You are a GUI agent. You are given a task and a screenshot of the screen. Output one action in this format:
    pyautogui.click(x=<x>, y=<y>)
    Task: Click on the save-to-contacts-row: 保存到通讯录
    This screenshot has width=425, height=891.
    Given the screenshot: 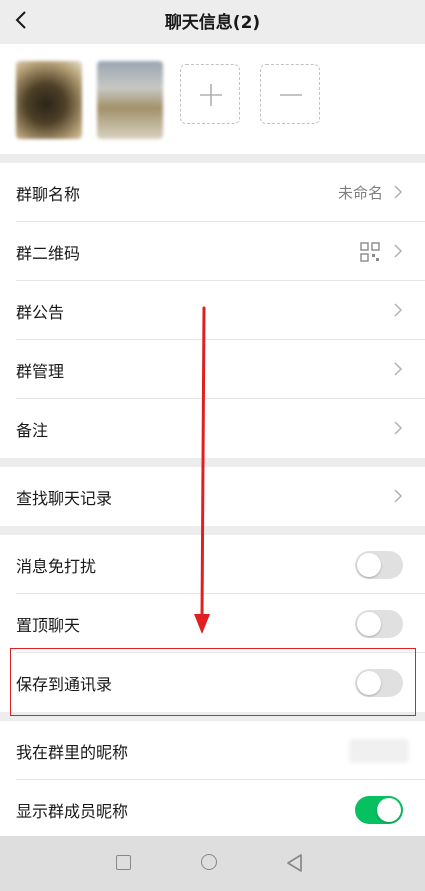 What is the action you would take?
    pyautogui.click(x=220, y=682)
    